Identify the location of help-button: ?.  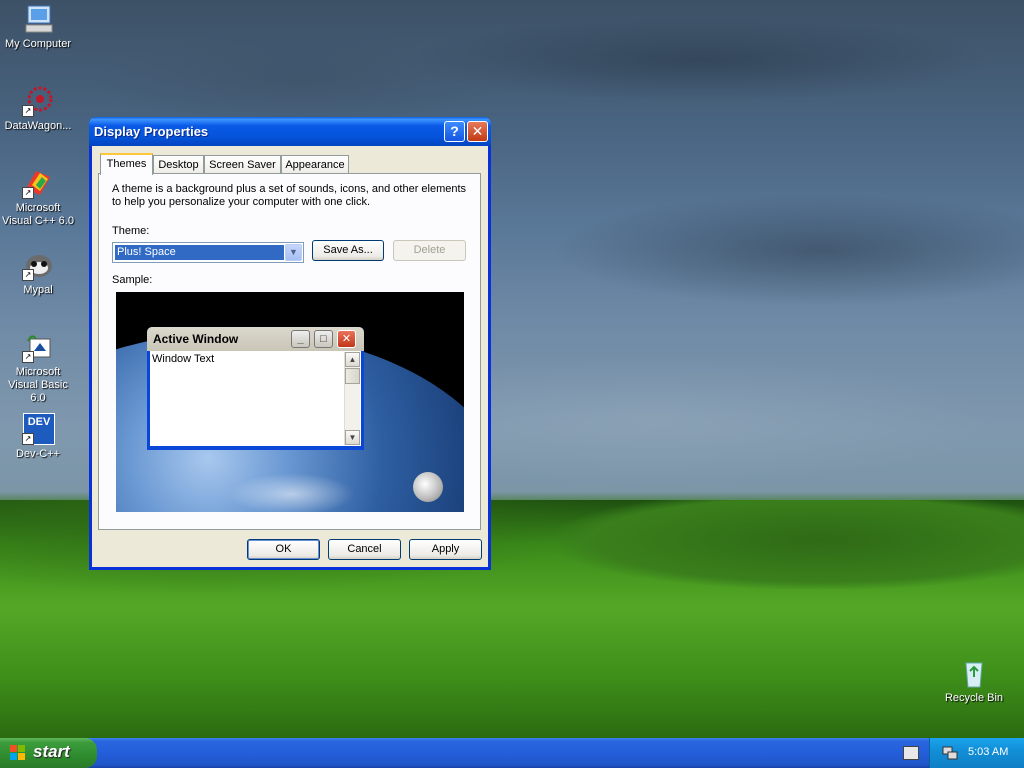
(454, 131).